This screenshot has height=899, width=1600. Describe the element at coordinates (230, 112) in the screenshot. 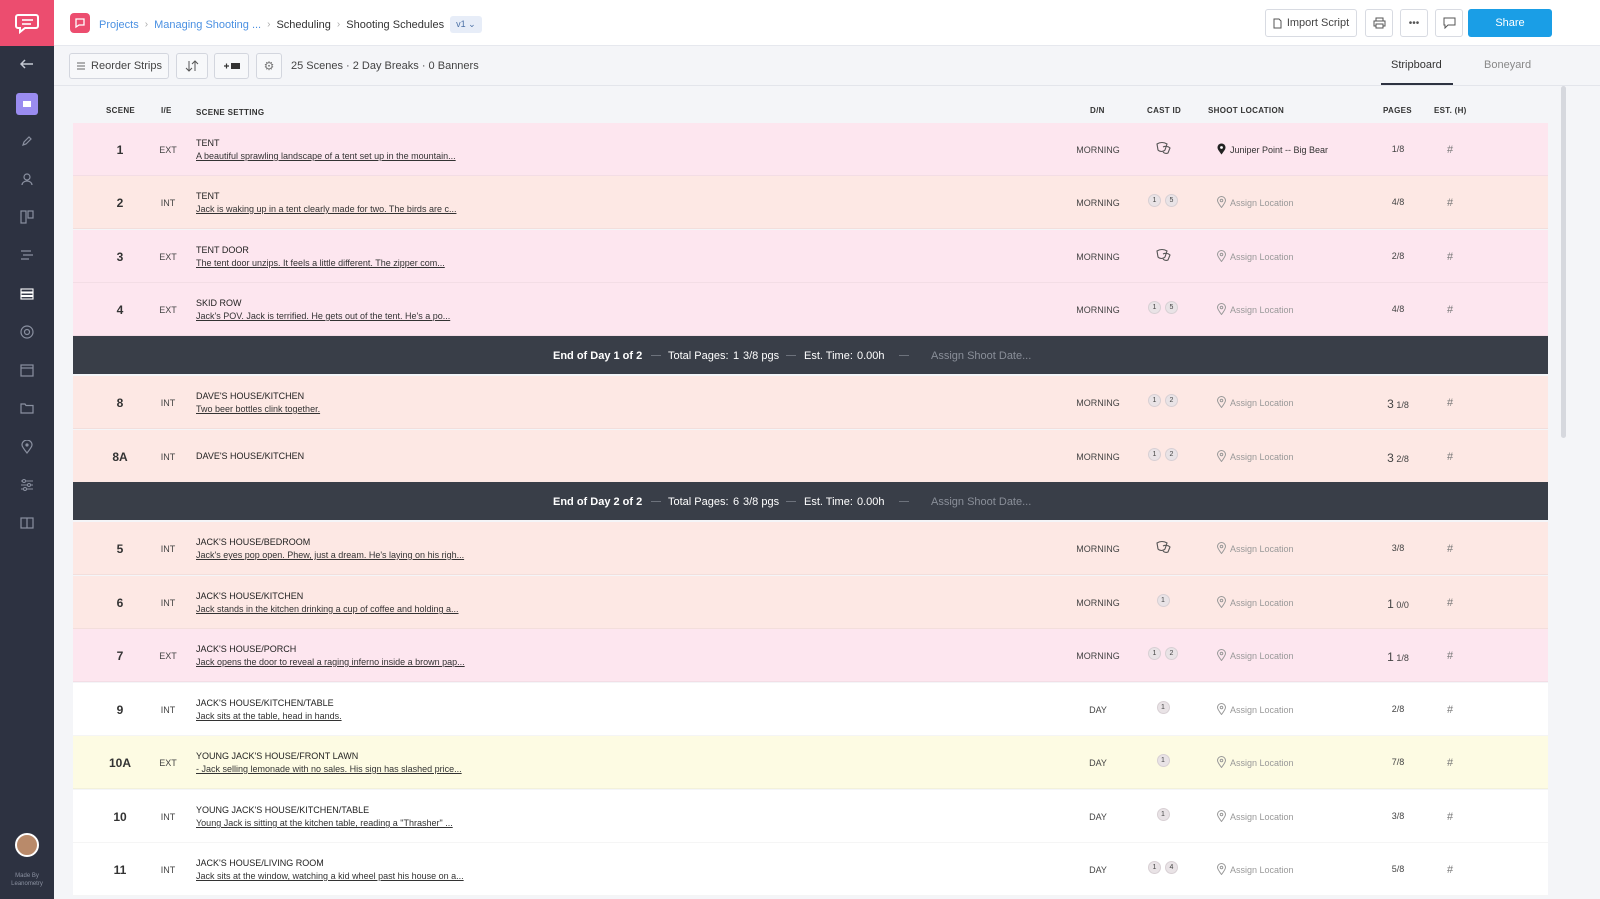

I see `col-setting: SCENE SETTING` at that location.